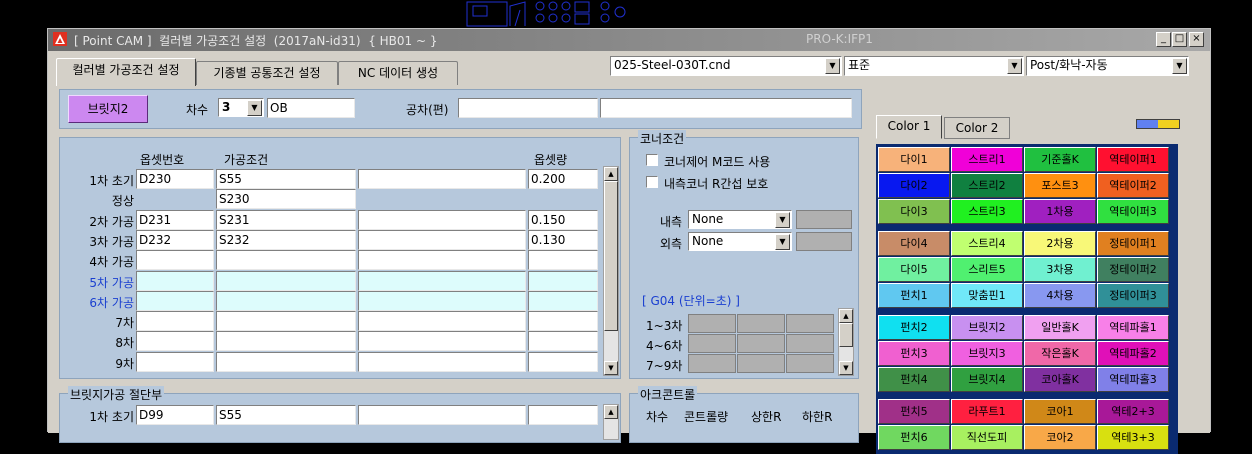 This screenshot has width=1252, height=454. I want to click on scroll-down-icon: ▼, so click(846, 368).